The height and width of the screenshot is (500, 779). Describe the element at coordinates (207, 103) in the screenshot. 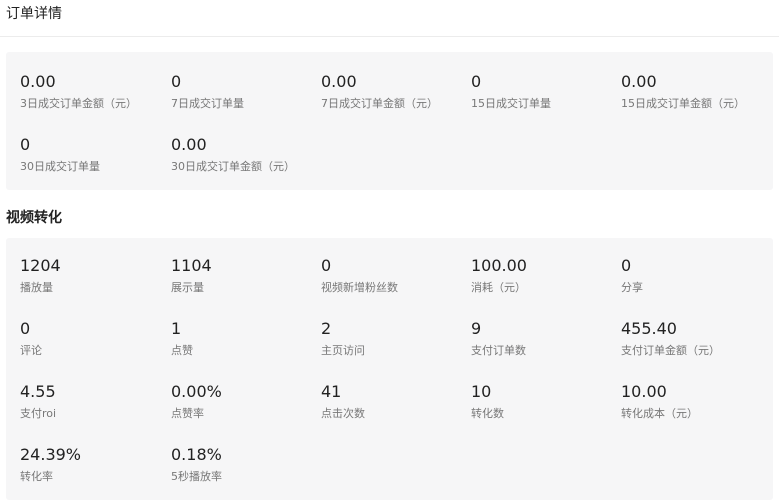

I see `metric-label: 7日成交订单量` at that location.